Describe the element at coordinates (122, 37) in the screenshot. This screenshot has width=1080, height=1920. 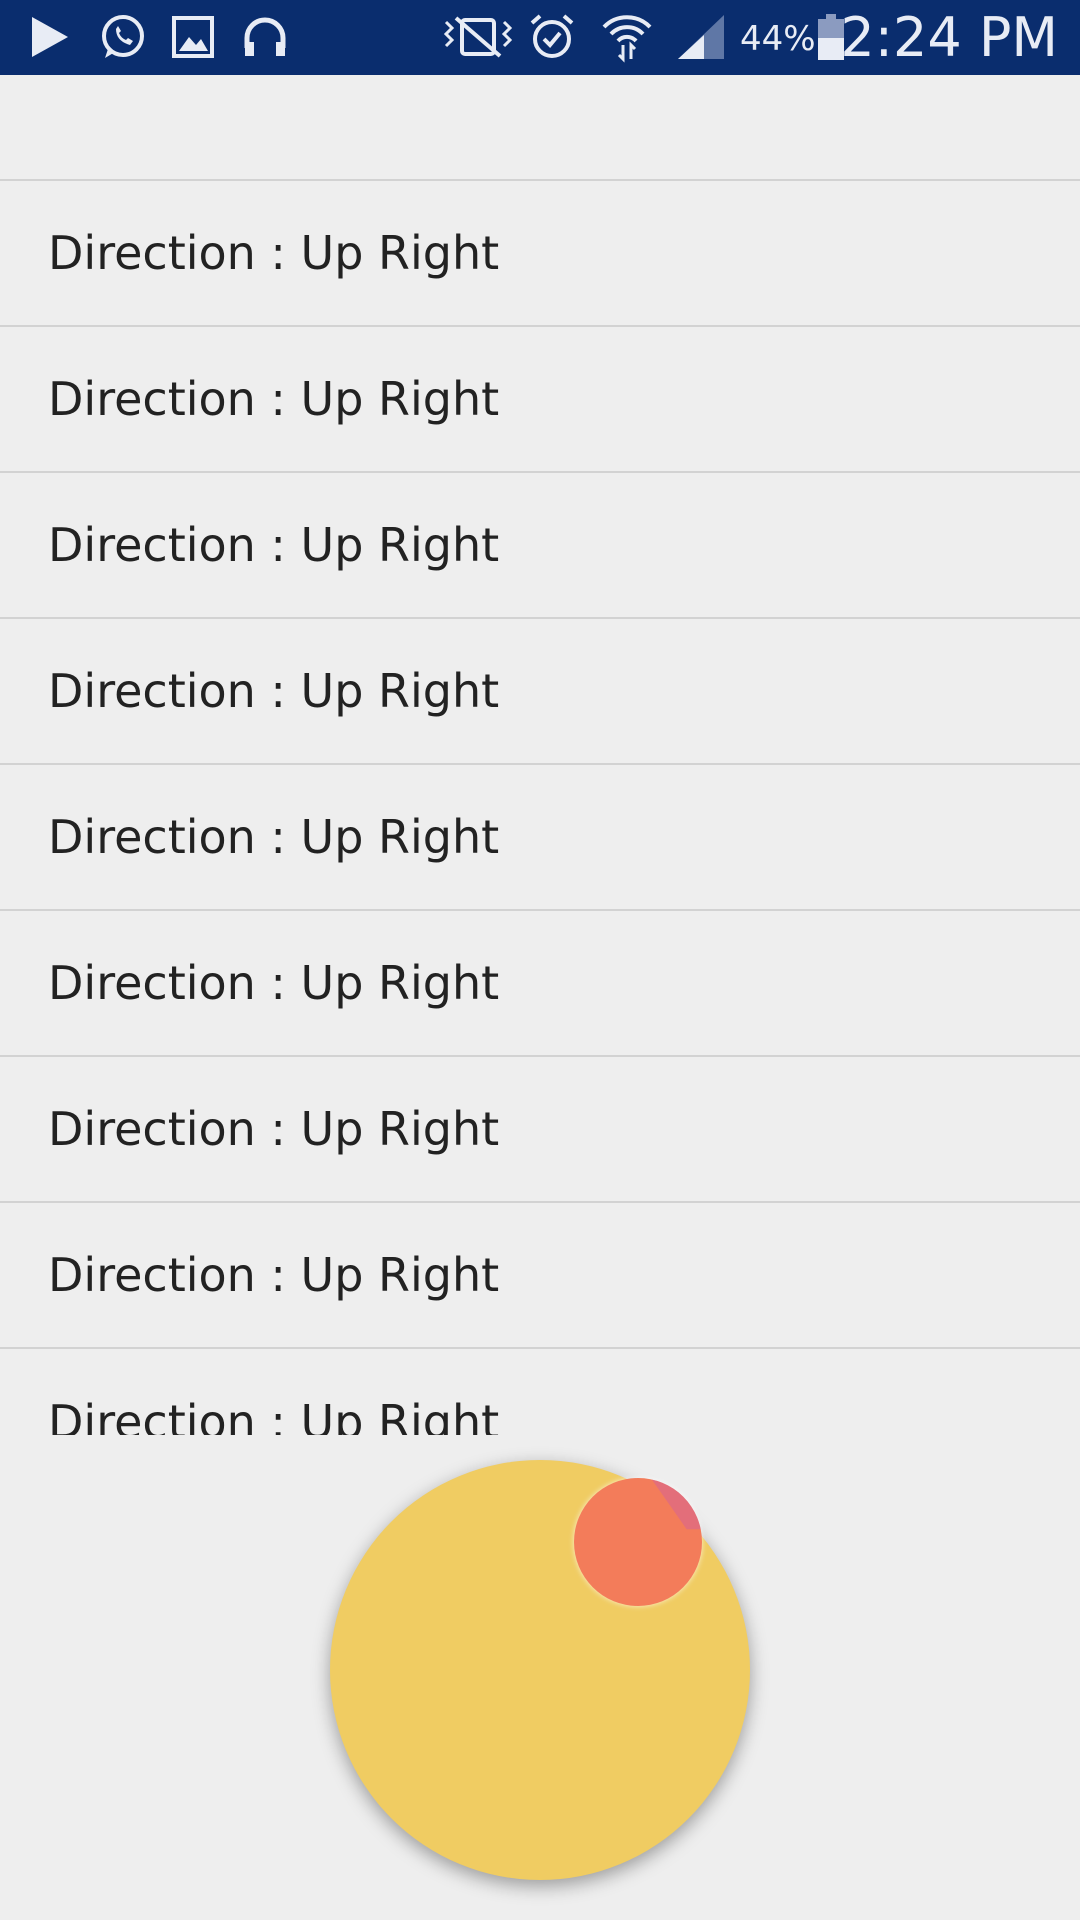
I see `whatsapp-icon` at that location.